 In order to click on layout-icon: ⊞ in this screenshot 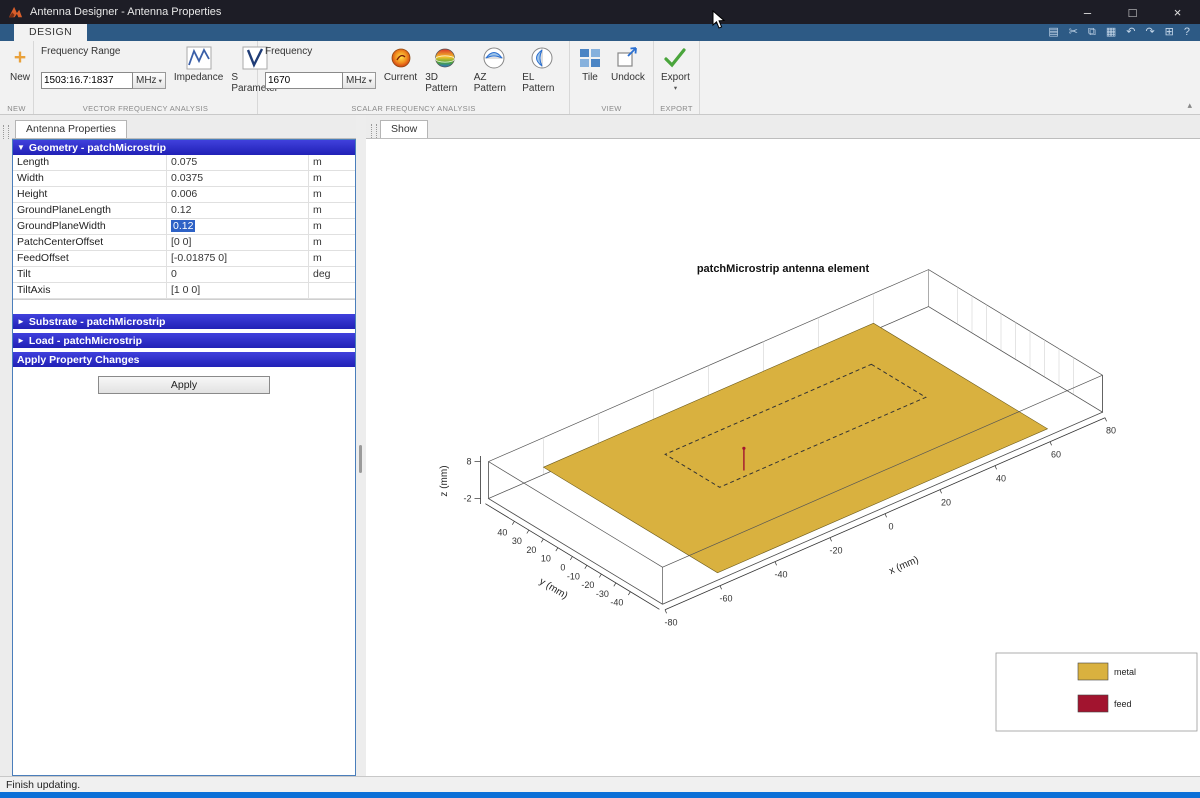, I will do `click(1169, 32)`.